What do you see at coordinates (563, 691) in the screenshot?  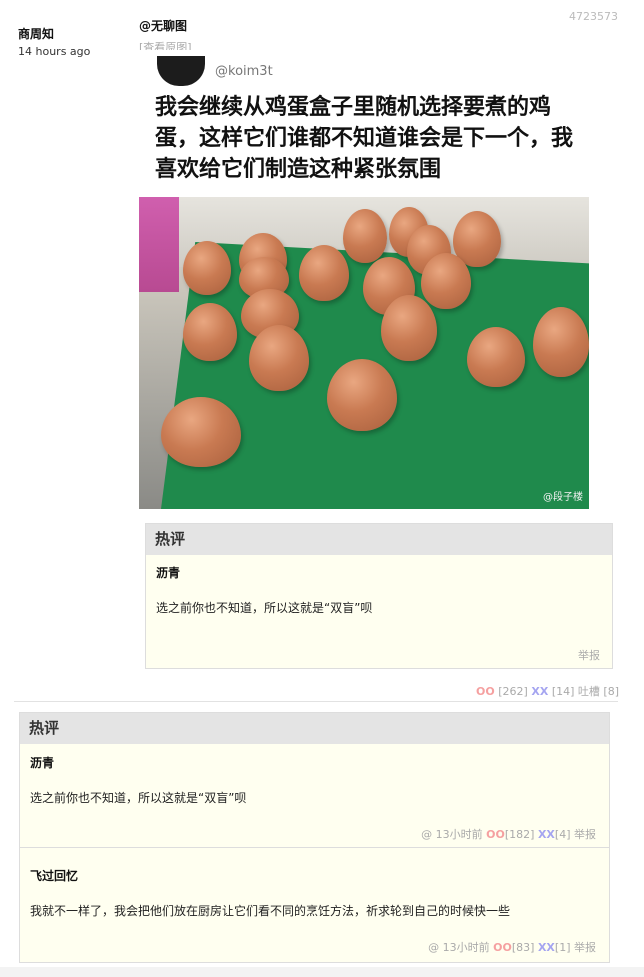 I see `xx-count: [14]` at bounding box center [563, 691].